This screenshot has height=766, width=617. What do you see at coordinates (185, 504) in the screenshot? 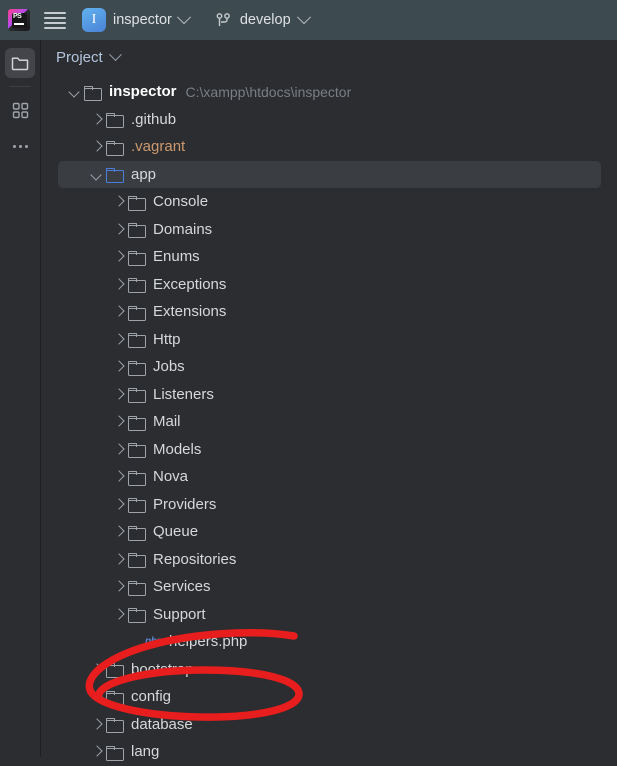
I see `tree-row-label: Providers` at bounding box center [185, 504].